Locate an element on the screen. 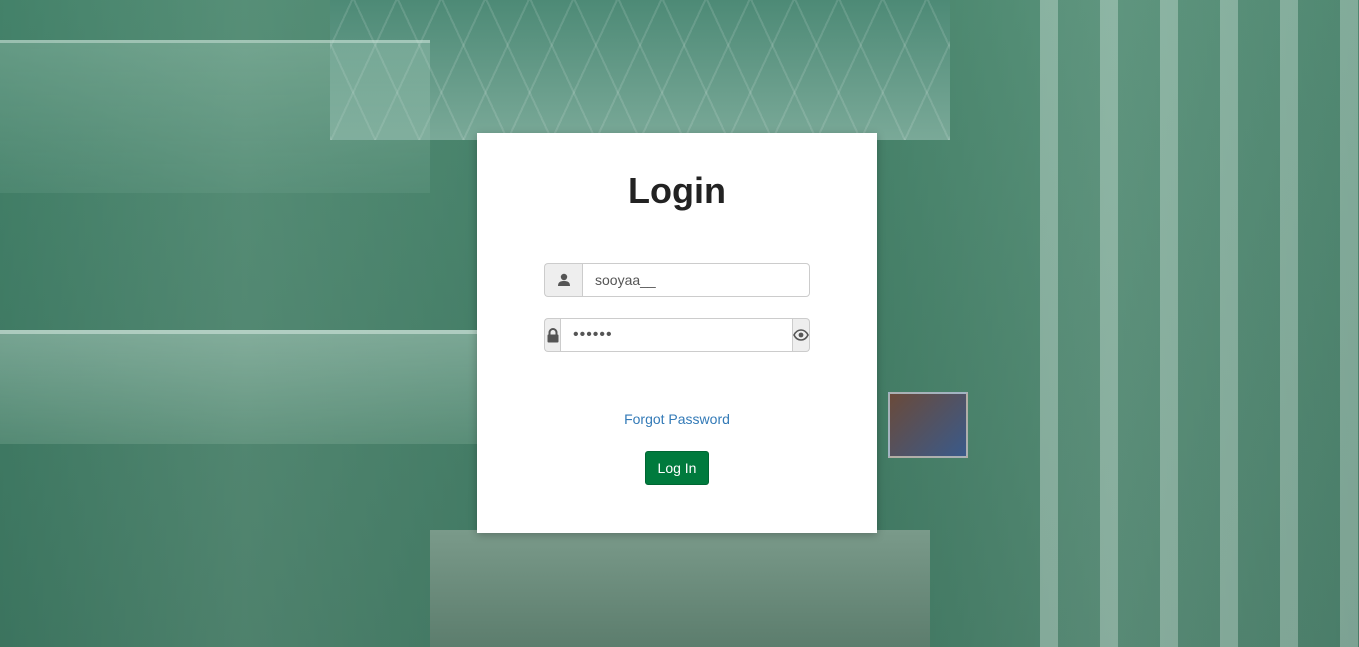  background-upper-balcony is located at coordinates (215, 116).